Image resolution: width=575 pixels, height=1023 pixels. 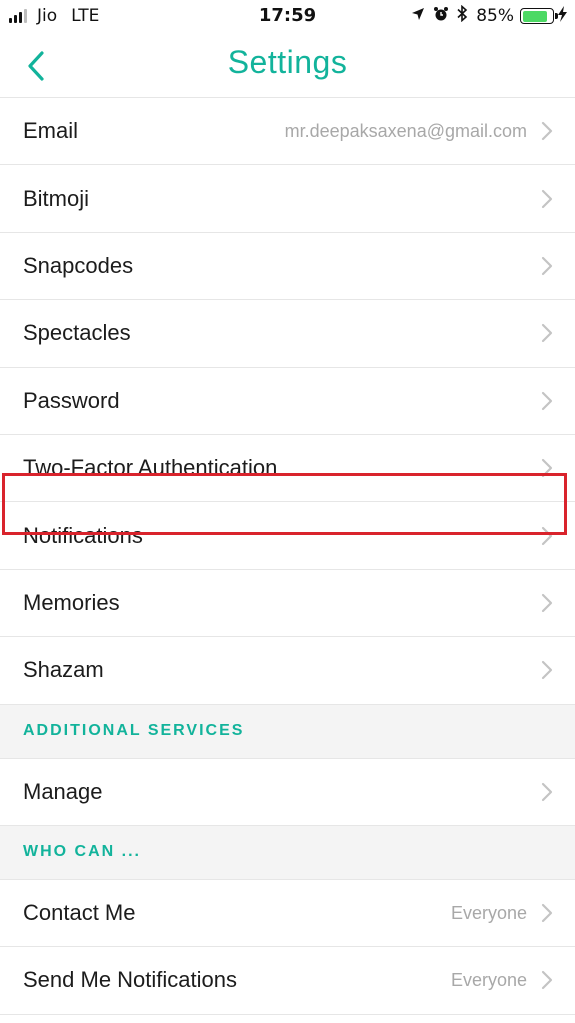 I want to click on row-label: Spectacles, so click(x=77, y=333).